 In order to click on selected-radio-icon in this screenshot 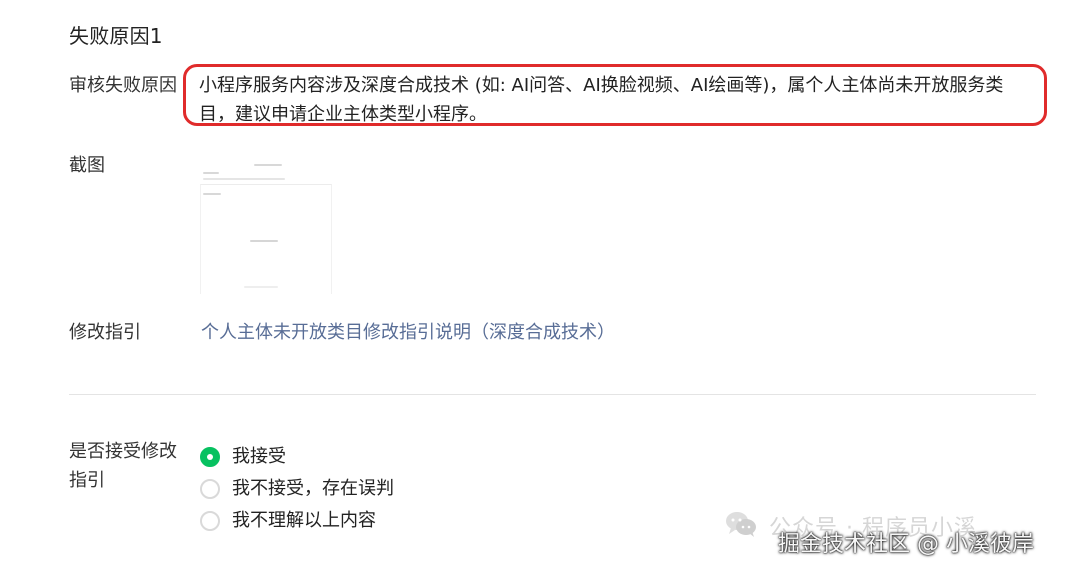, I will do `click(210, 457)`.